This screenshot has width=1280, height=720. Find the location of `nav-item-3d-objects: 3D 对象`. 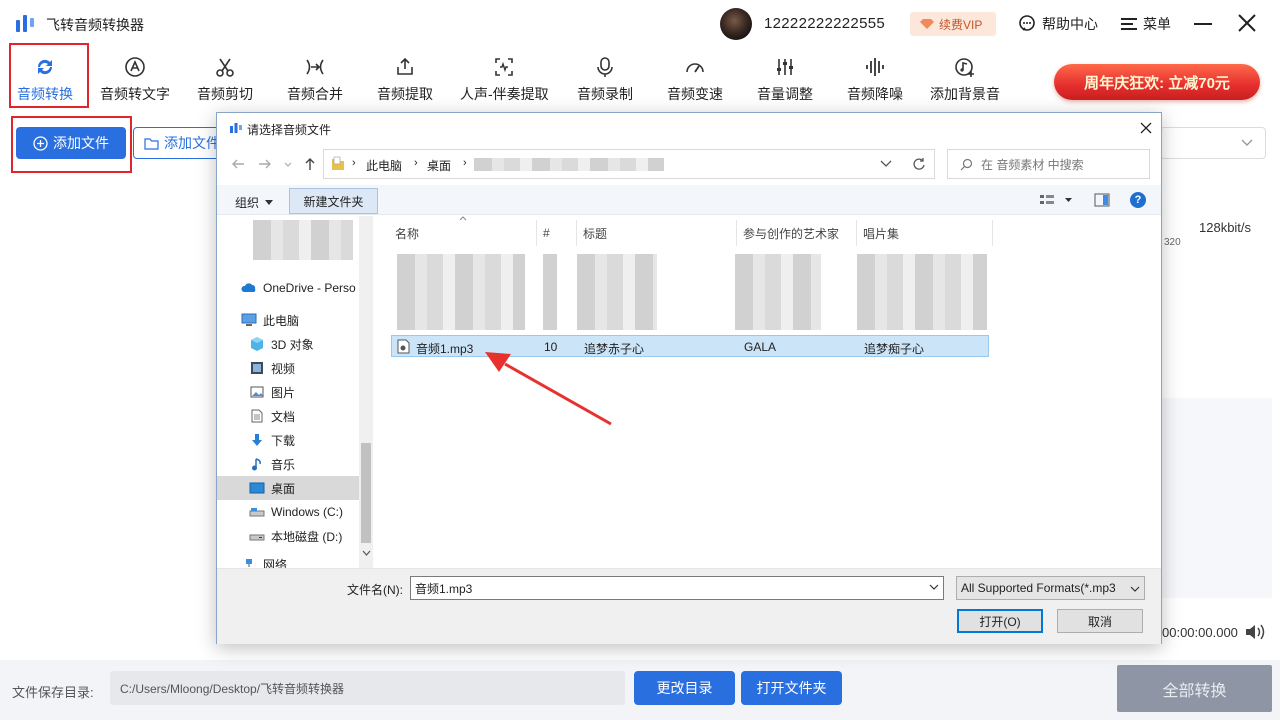

nav-item-3d-objects: 3D 对象 is located at coordinates (288, 344).